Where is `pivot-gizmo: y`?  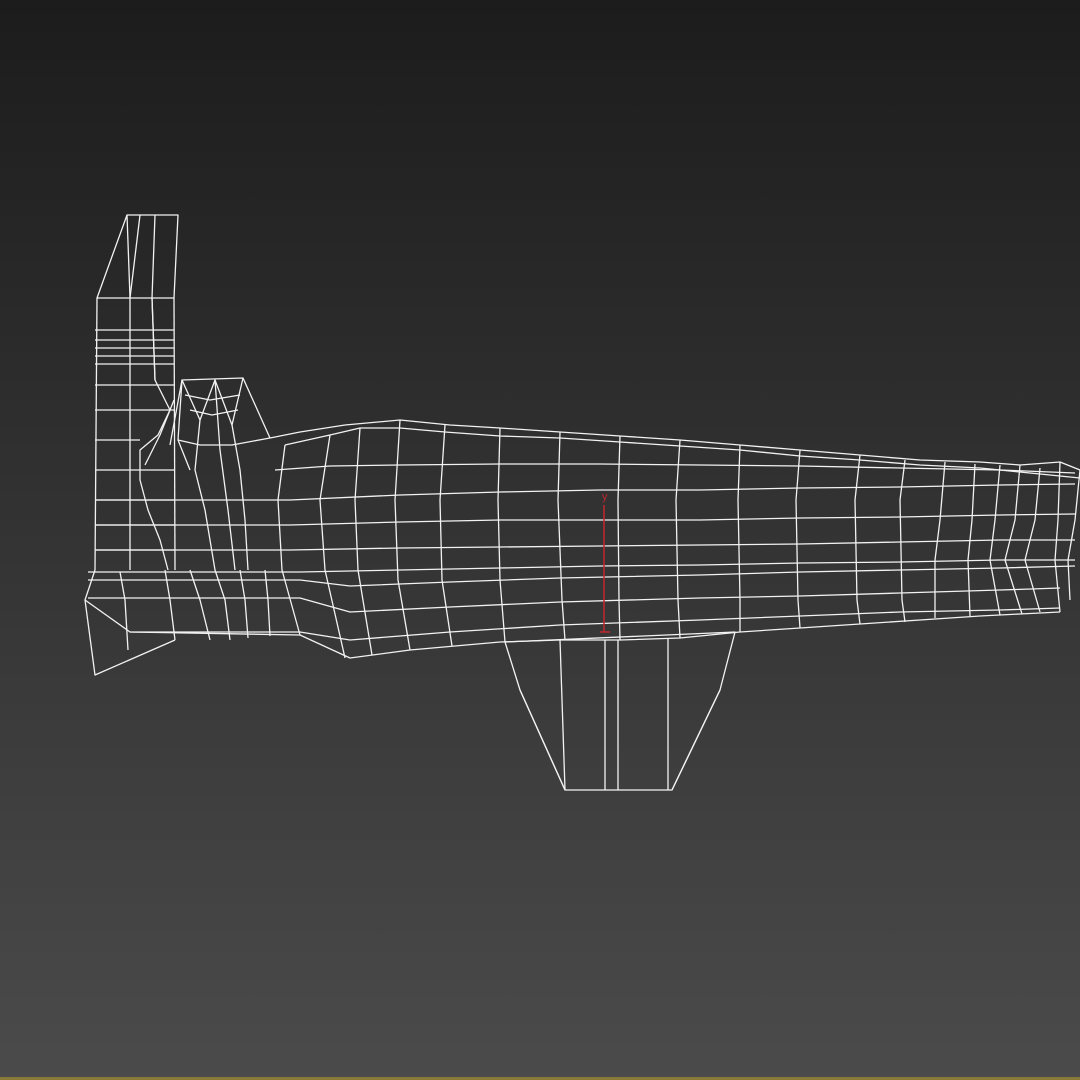 pivot-gizmo: y is located at coordinates (605, 562).